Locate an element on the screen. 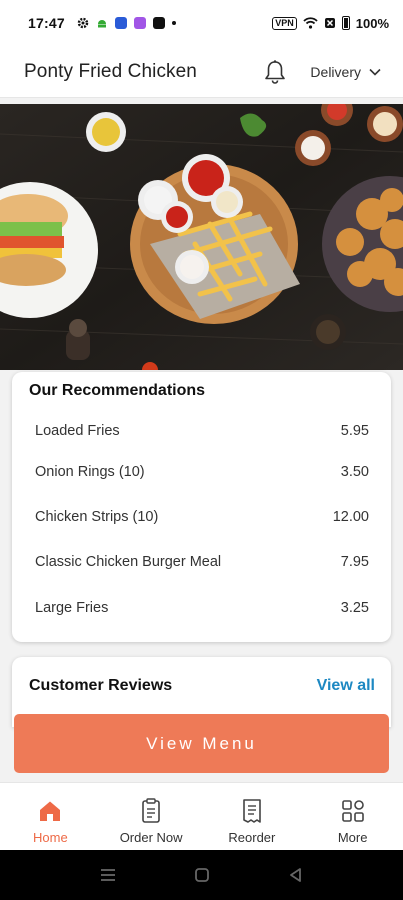 The height and width of the screenshot is (900, 403). system-icons: VPN 100% is located at coordinates (330, 23).